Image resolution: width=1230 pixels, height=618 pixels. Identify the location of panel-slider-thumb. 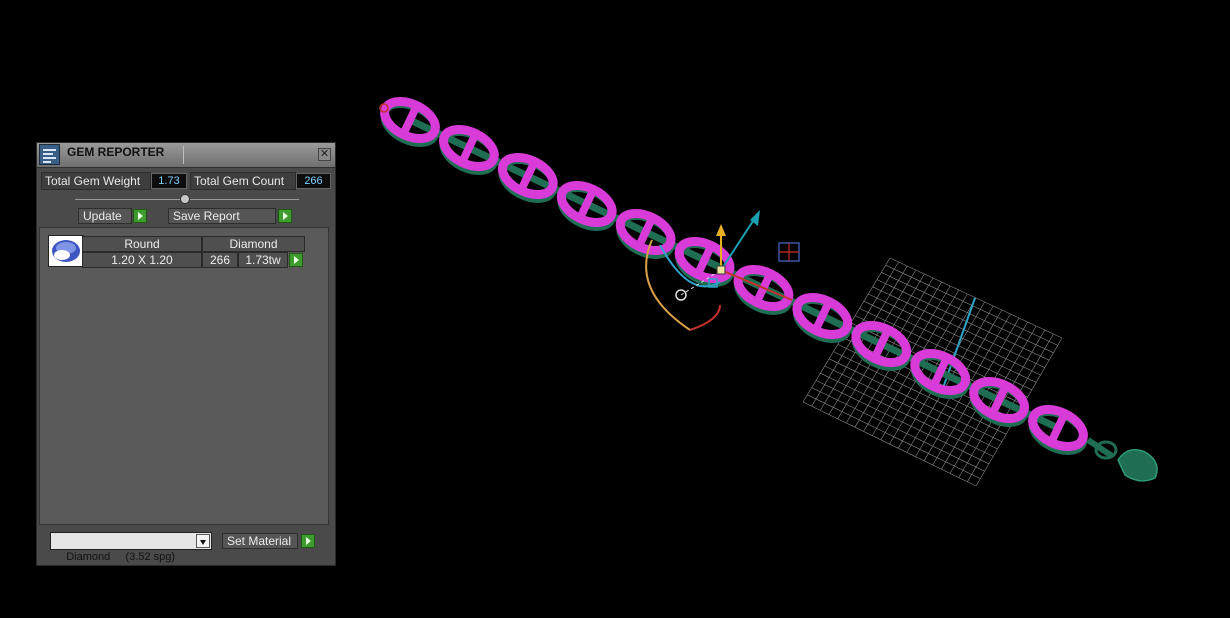
(185, 199).